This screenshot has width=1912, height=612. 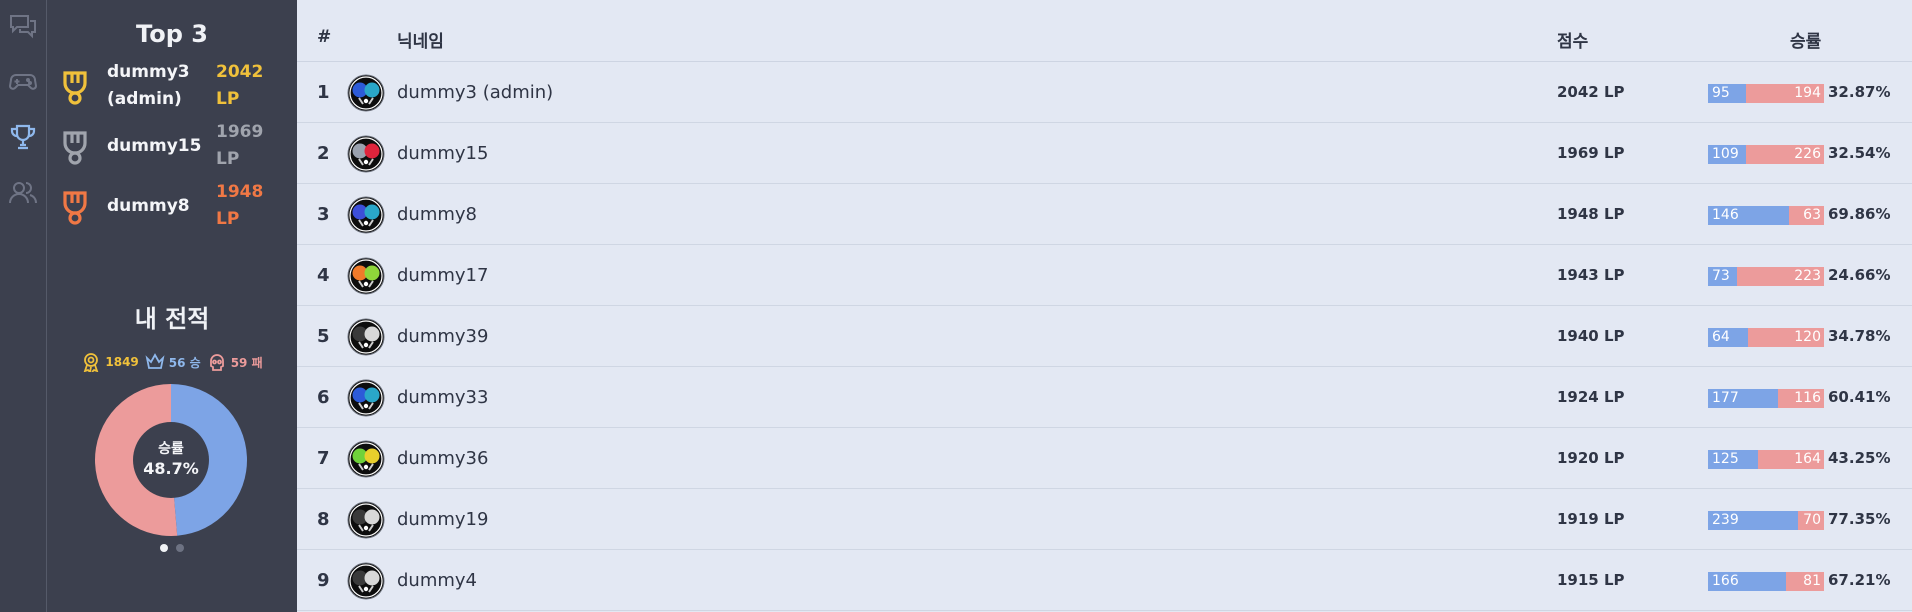 What do you see at coordinates (172, 548) in the screenshot?
I see `carousel-dots` at bounding box center [172, 548].